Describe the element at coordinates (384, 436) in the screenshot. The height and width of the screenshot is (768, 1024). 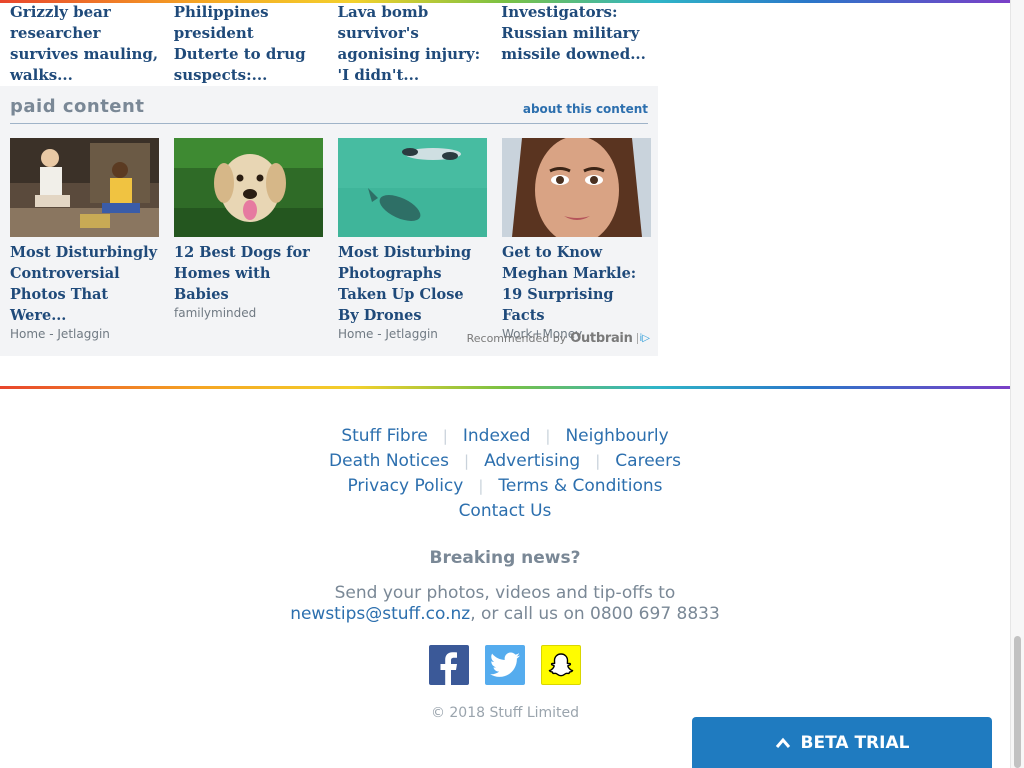
I see `footer-link-stuff-fibre: Stuff Fibre` at that location.